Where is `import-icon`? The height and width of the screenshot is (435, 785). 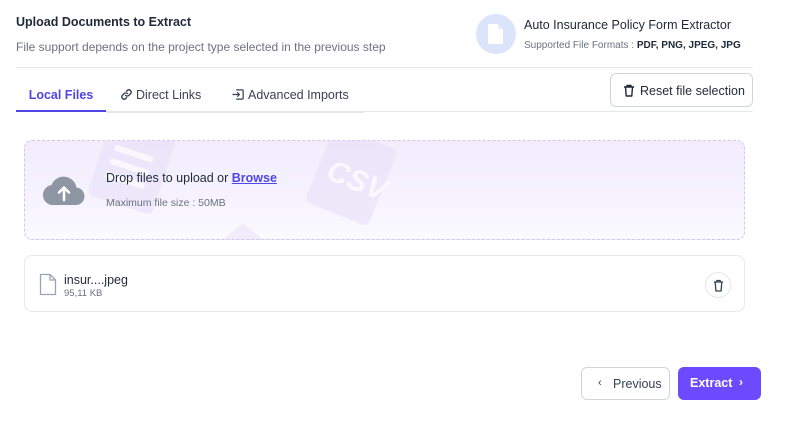
import-icon is located at coordinates (238, 94).